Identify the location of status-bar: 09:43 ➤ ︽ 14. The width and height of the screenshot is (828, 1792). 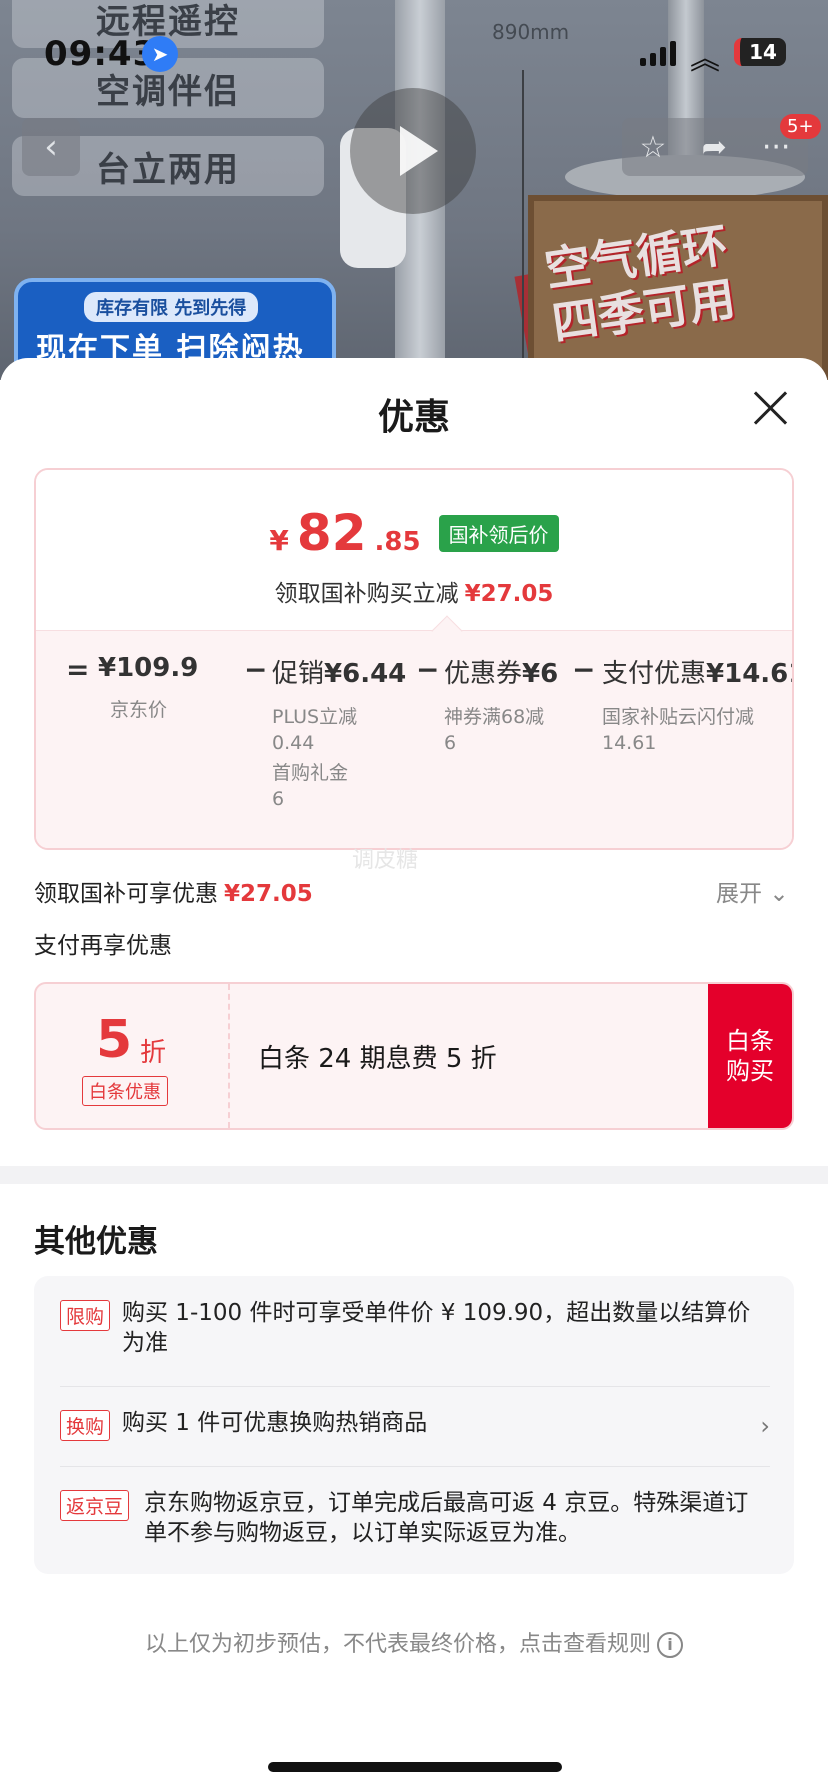
(414, 52).